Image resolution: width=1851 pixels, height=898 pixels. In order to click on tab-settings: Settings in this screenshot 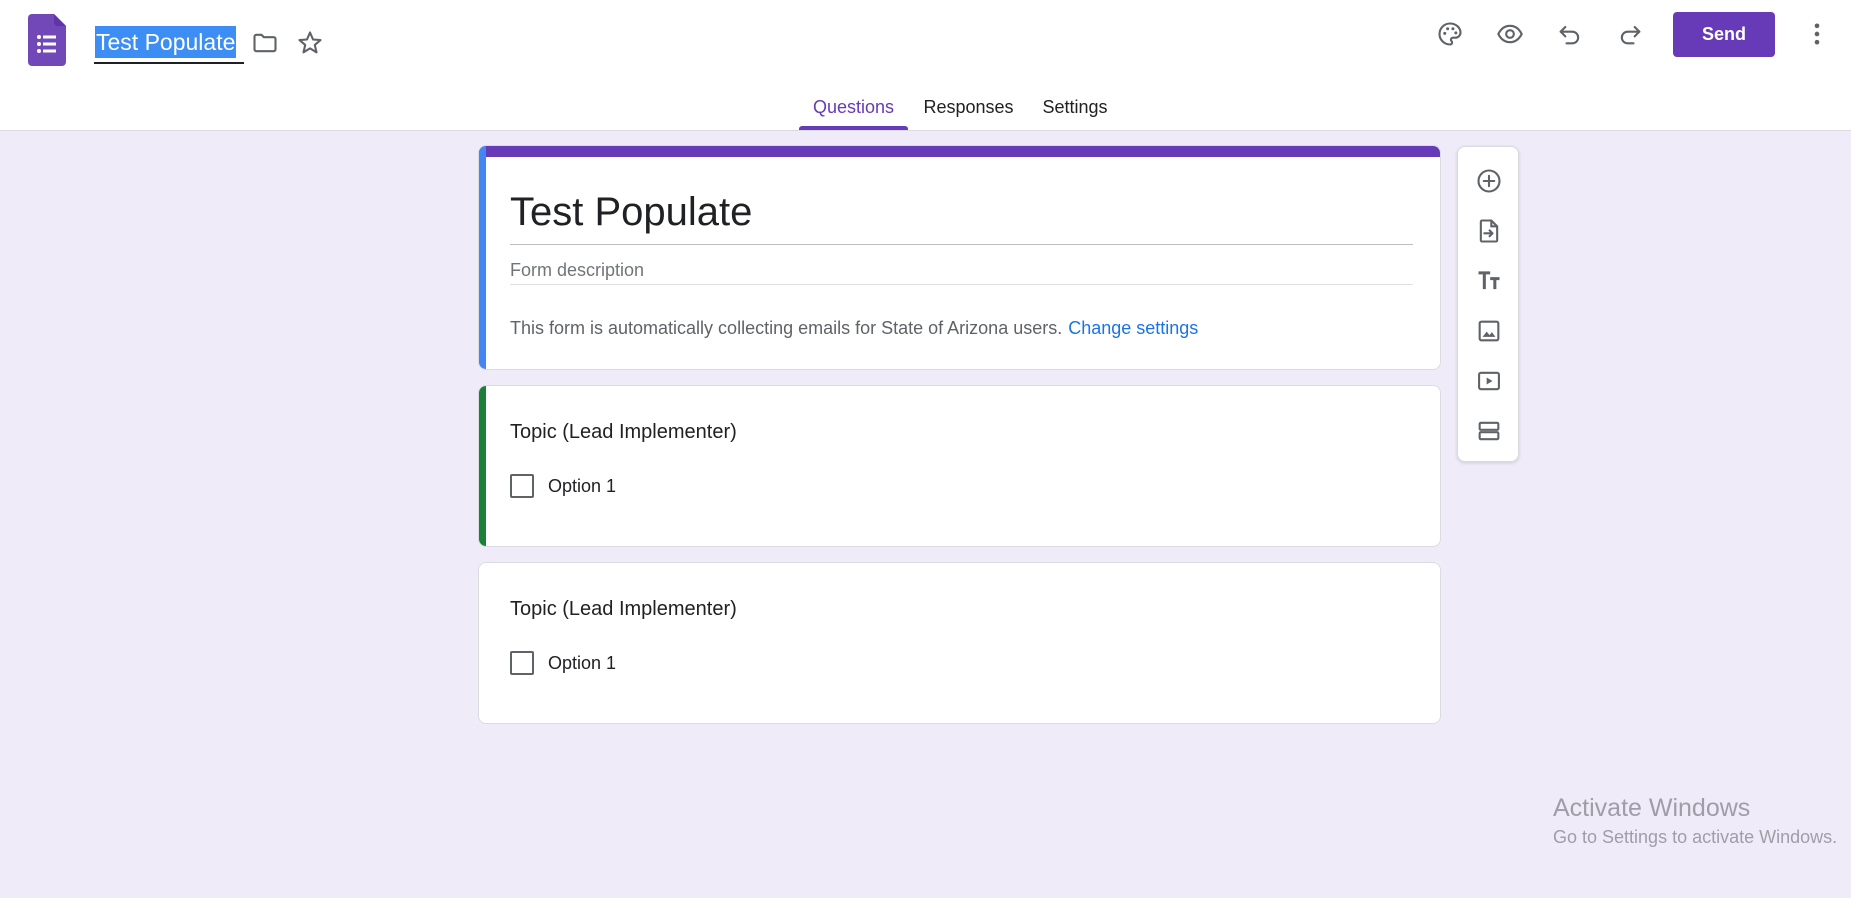, I will do `click(1075, 111)`.